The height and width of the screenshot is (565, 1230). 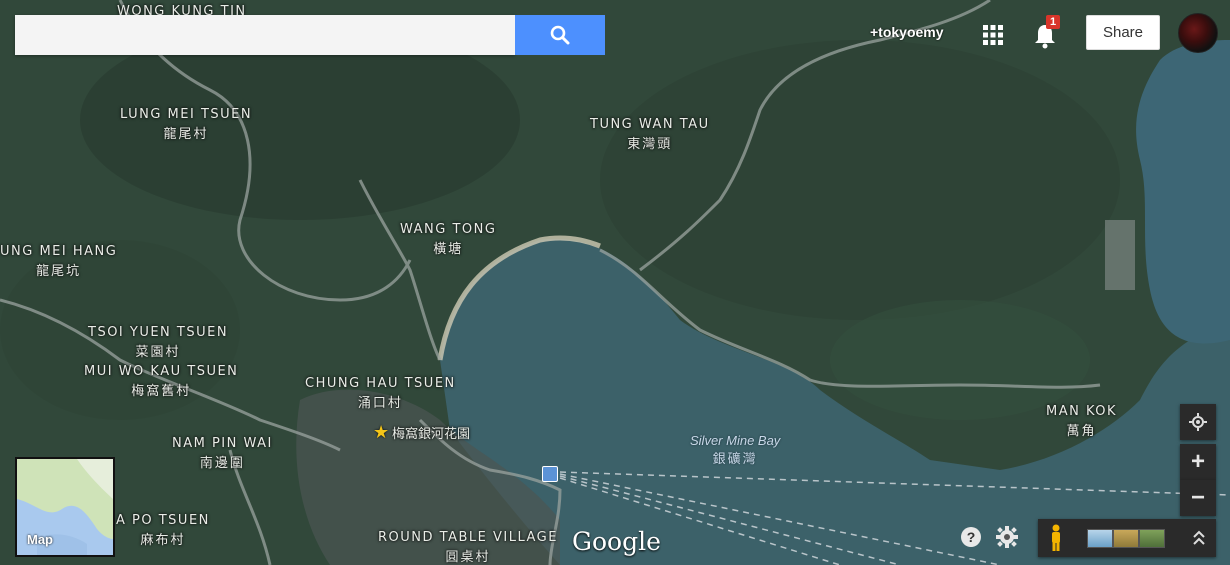 I want to click on place-name: MAN KOK, so click(x=1082, y=411).